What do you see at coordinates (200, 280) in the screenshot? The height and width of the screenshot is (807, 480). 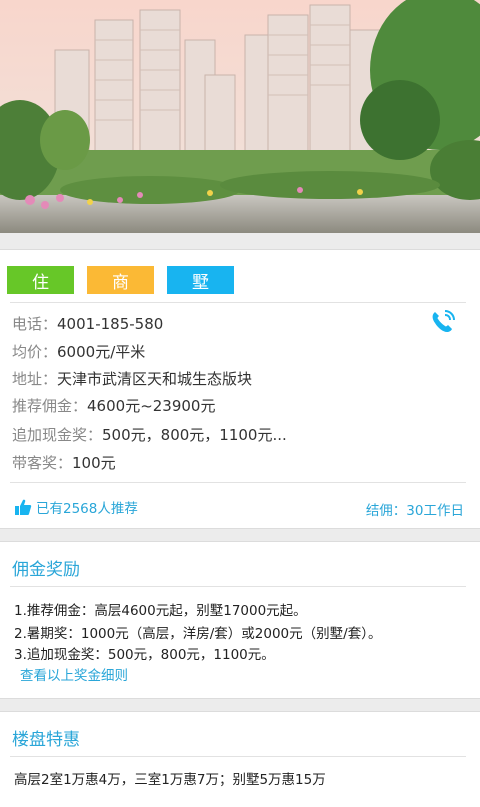 I see `tag-villa: 墅` at bounding box center [200, 280].